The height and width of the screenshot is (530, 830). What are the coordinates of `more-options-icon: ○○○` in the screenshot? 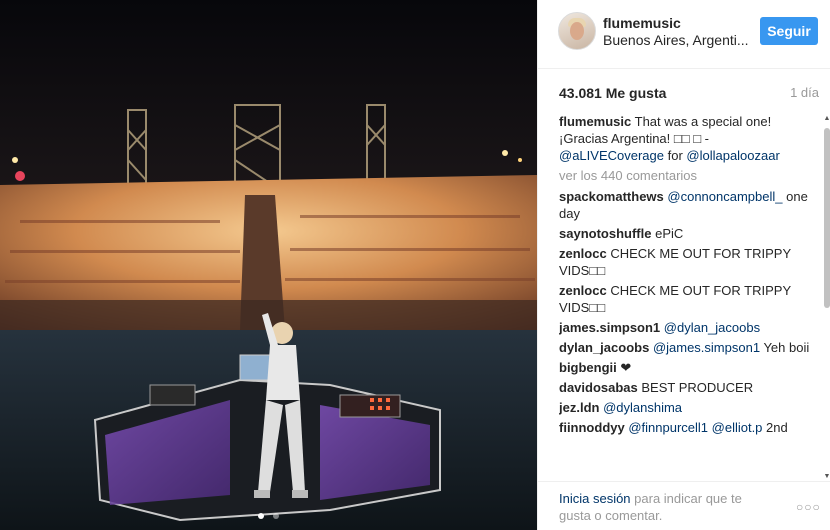 It's located at (808, 507).